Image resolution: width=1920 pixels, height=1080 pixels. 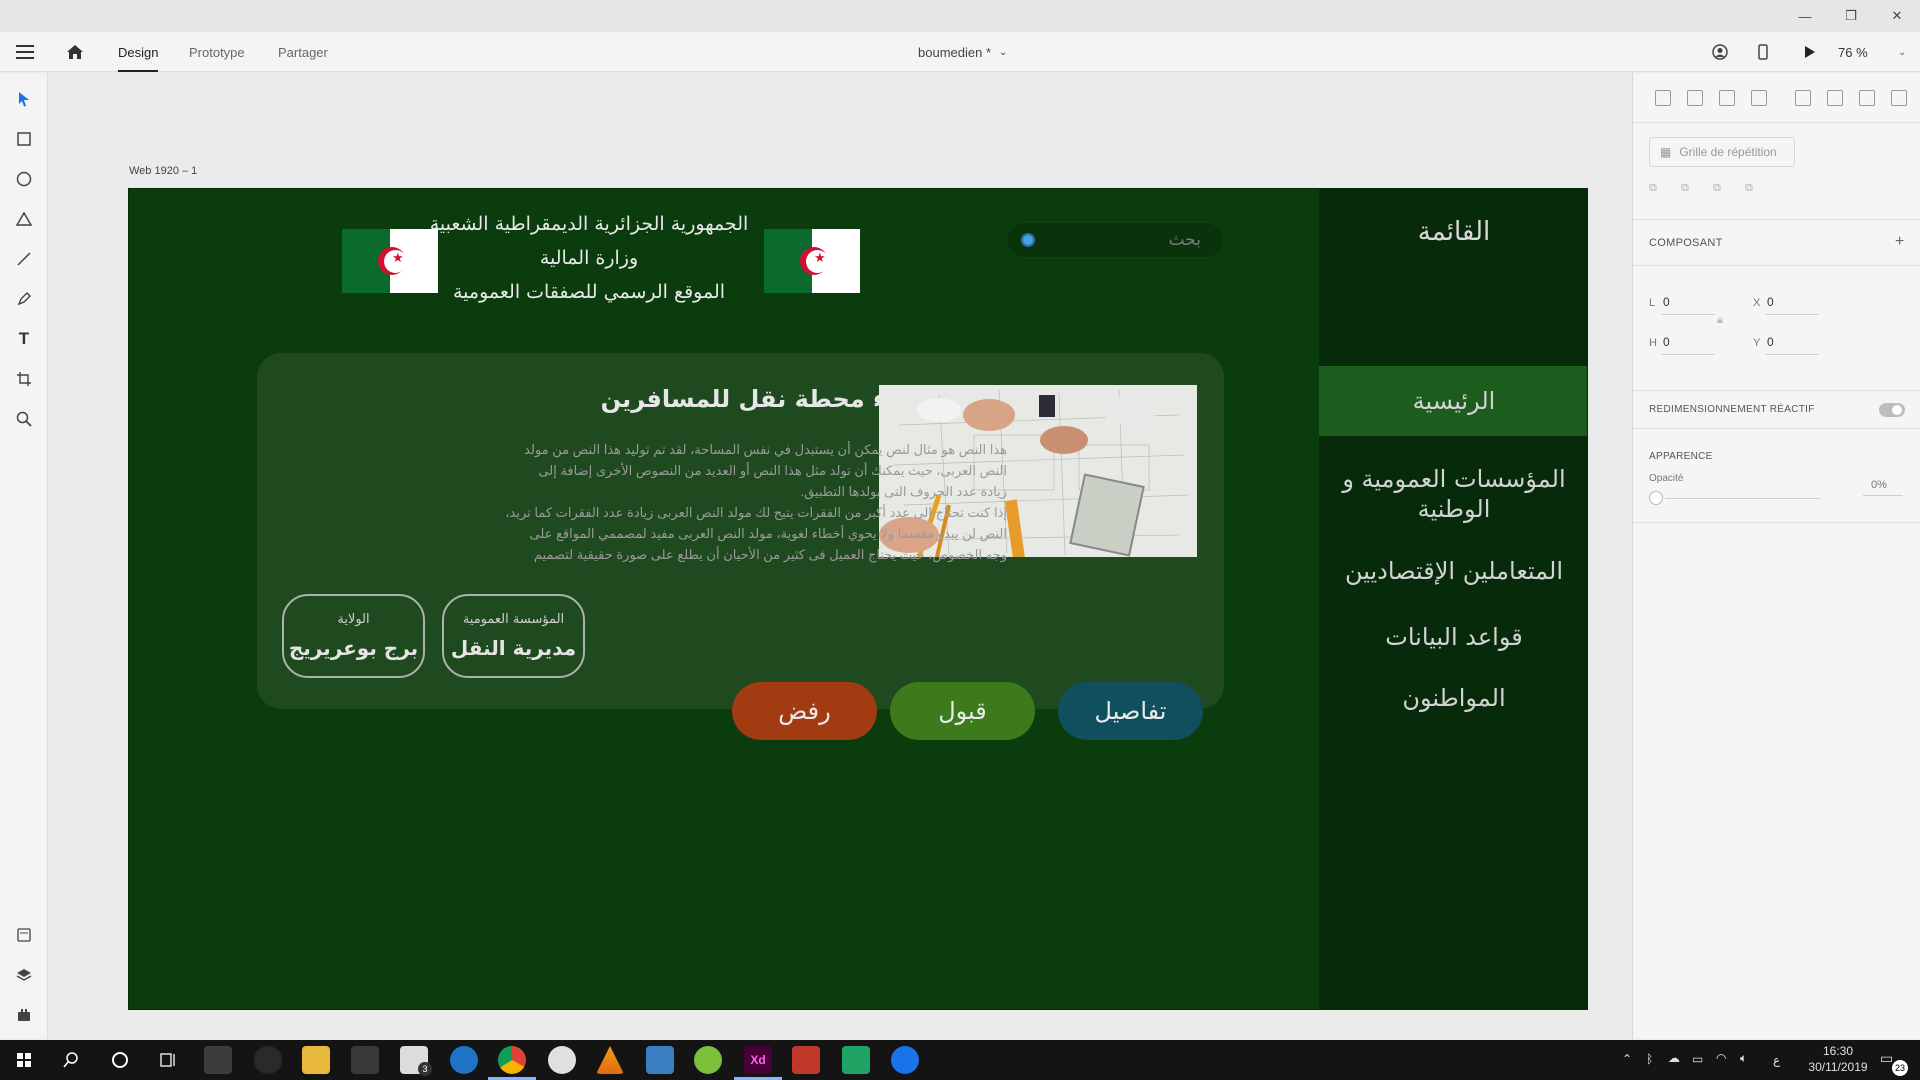 What do you see at coordinates (1892, 410) in the screenshot?
I see `responsive-resize-toggle` at bounding box center [1892, 410].